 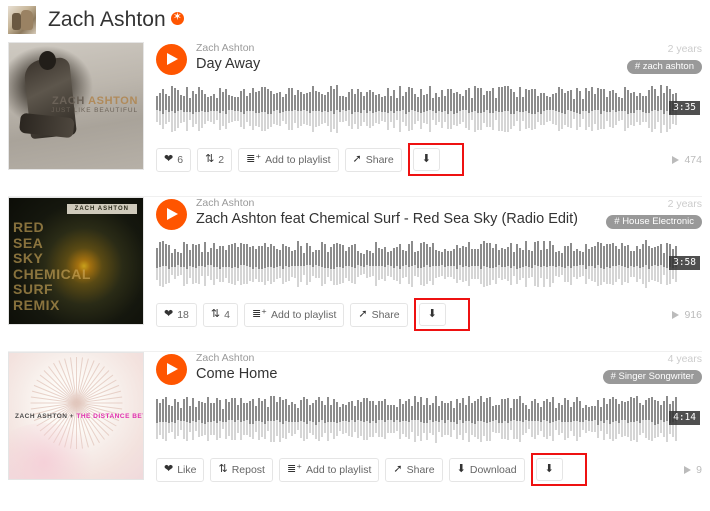 I want to click on repost-button: ⇅ 2, so click(x=215, y=159).